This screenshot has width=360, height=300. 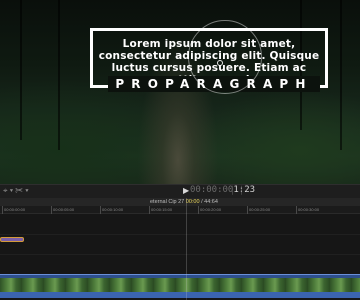 I want to click on ruler-tick: 00:00:30:00, so click(x=307, y=210).